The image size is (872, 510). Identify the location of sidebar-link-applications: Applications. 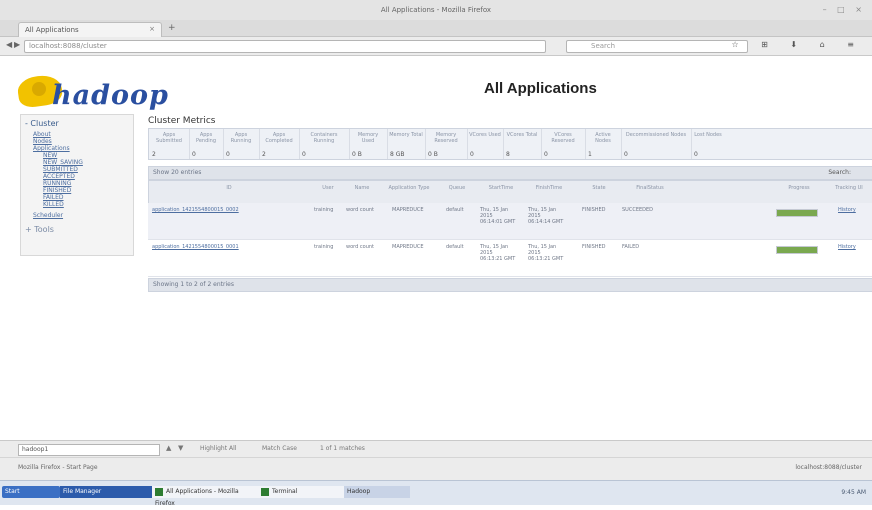
(51, 148).